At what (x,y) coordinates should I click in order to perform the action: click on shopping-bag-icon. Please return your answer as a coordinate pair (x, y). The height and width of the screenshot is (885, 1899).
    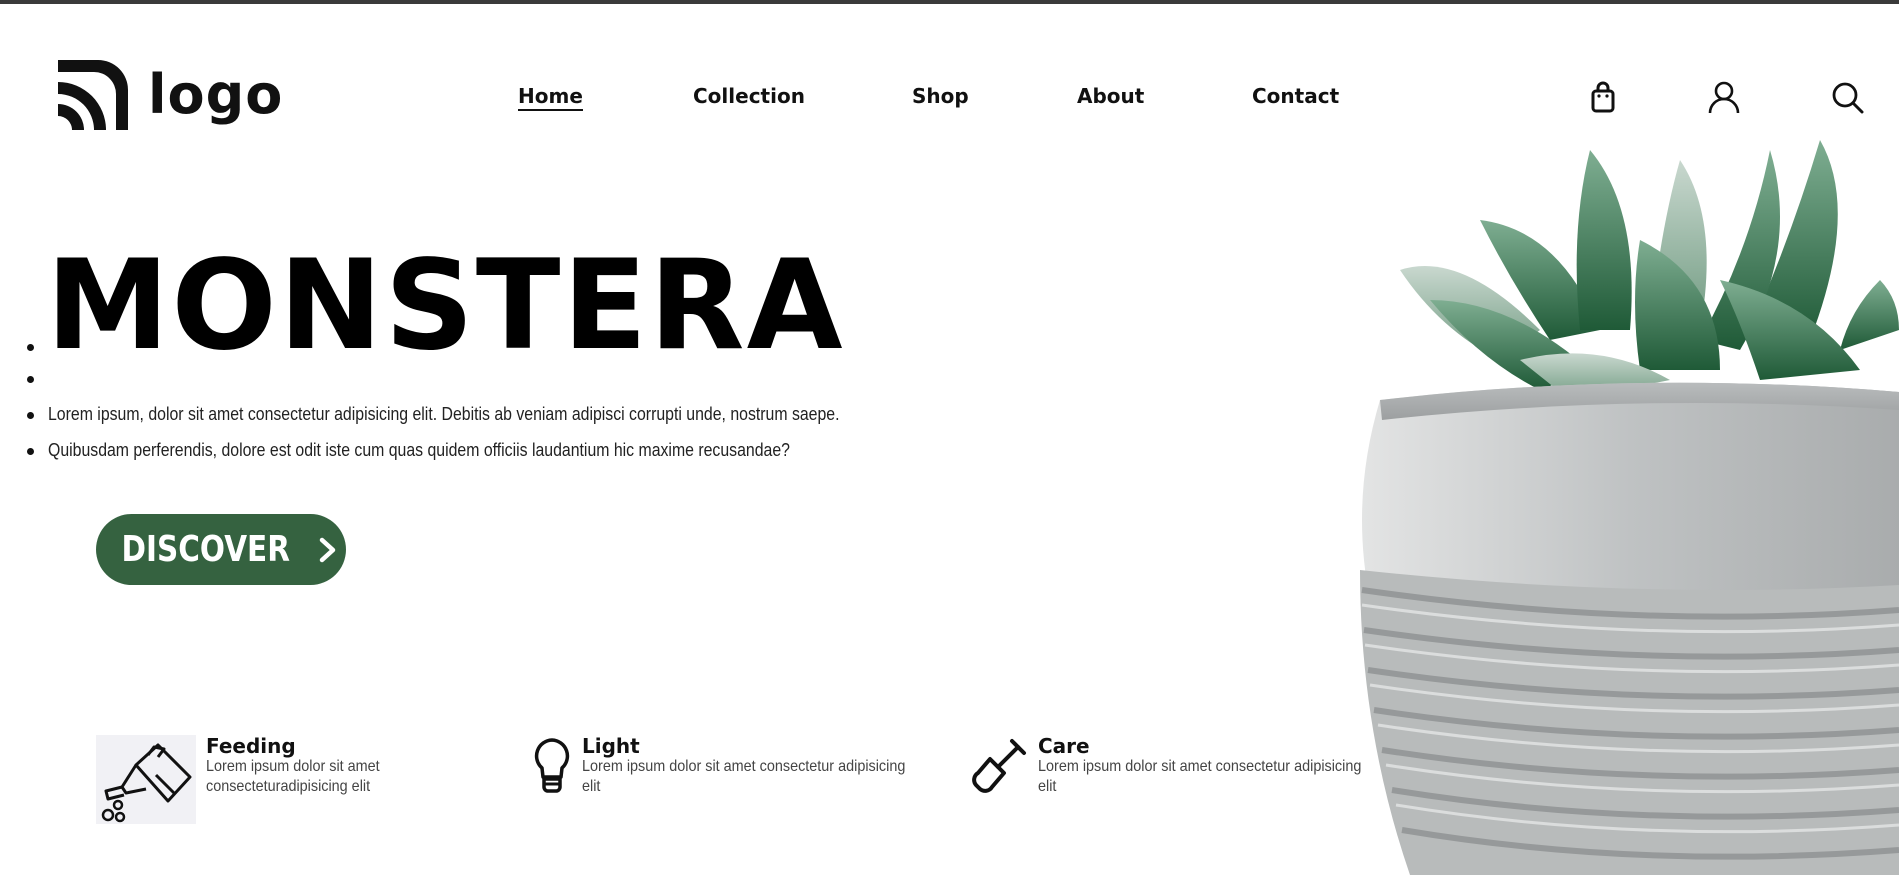
    Looking at the image, I should click on (1603, 97).